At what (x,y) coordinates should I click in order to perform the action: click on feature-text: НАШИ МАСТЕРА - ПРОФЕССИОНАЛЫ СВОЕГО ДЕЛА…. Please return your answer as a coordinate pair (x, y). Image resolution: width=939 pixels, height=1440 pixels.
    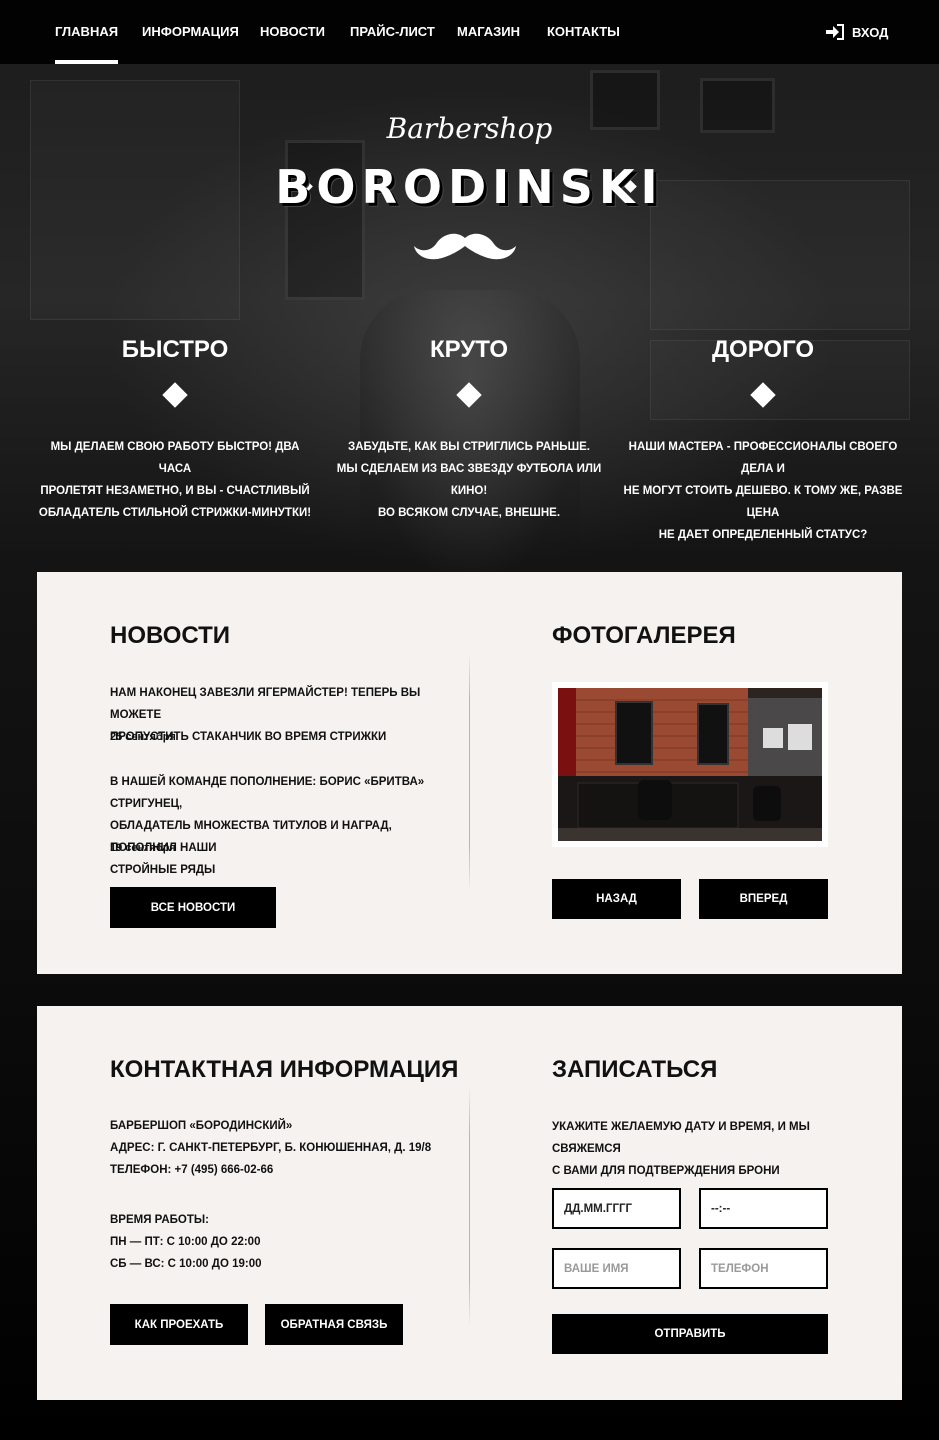
    Looking at the image, I should click on (763, 491).